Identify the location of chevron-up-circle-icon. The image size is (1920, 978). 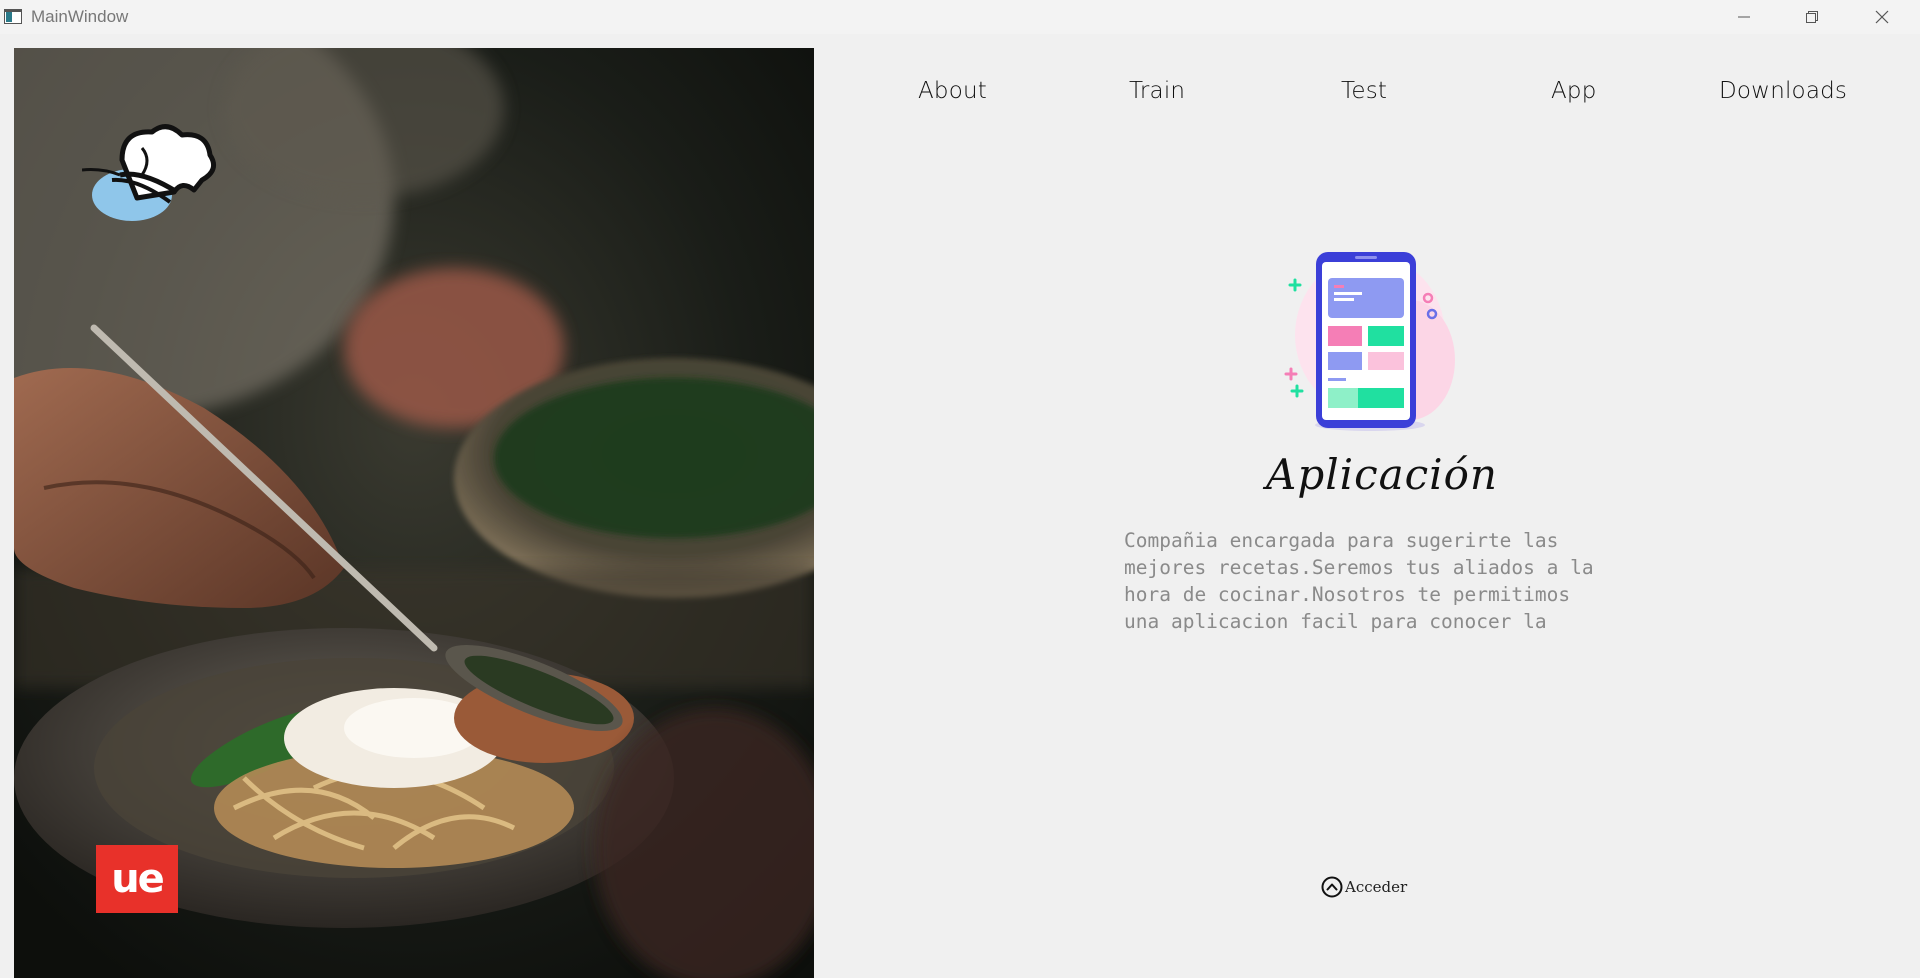
(1332, 887).